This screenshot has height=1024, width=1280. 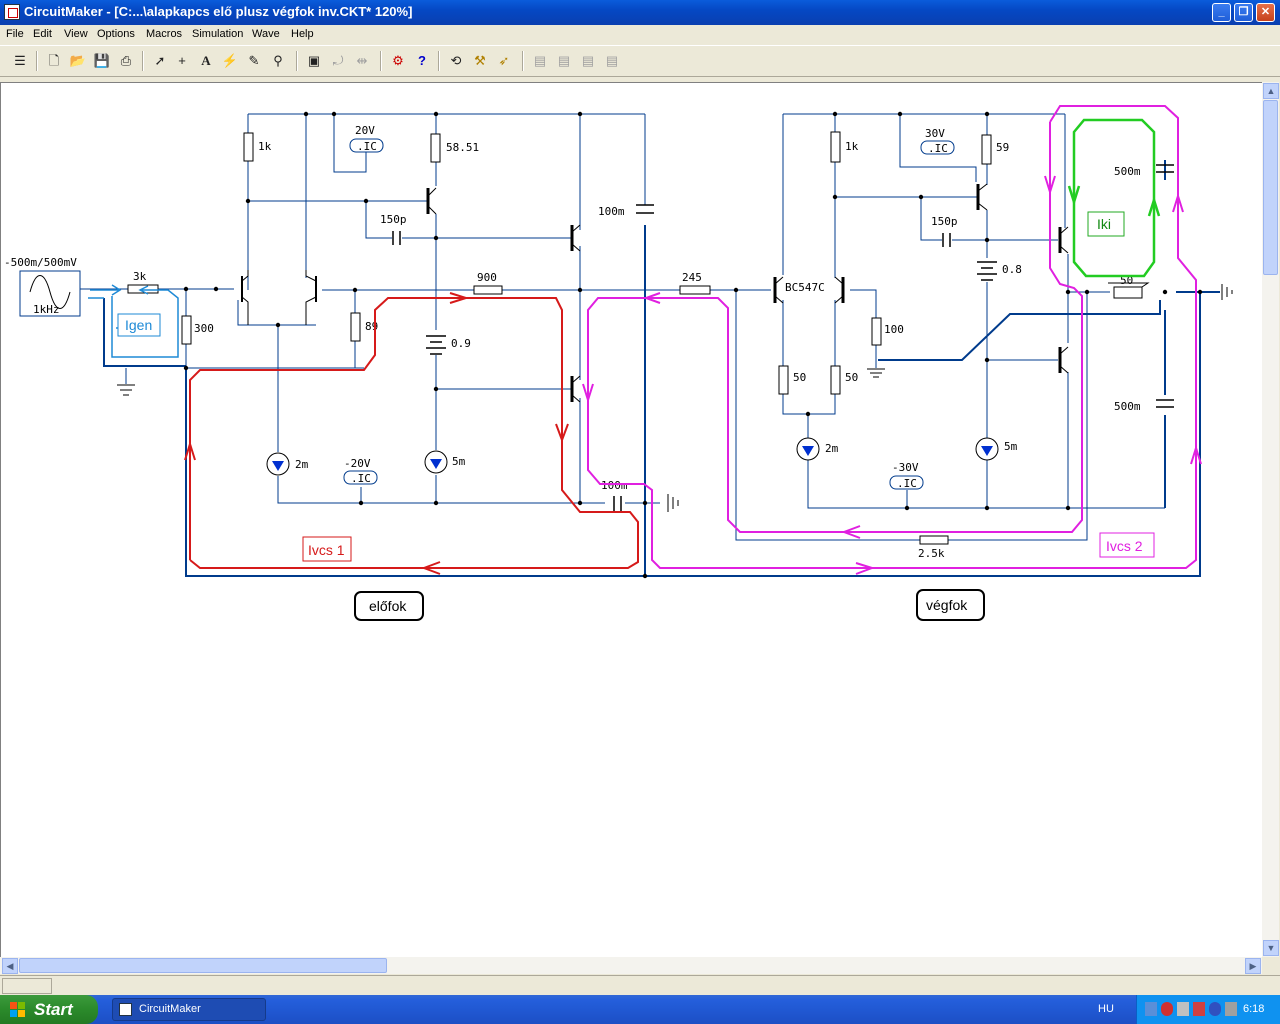 I want to click on label-2m-a: 2m, so click(x=302, y=464).